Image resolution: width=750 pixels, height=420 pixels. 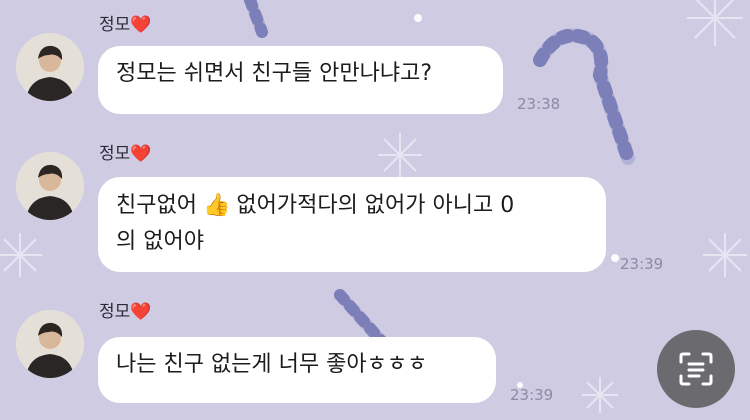 What do you see at coordinates (216, 205) in the screenshot?
I see `thumbs-up-icon: 👍` at bounding box center [216, 205].